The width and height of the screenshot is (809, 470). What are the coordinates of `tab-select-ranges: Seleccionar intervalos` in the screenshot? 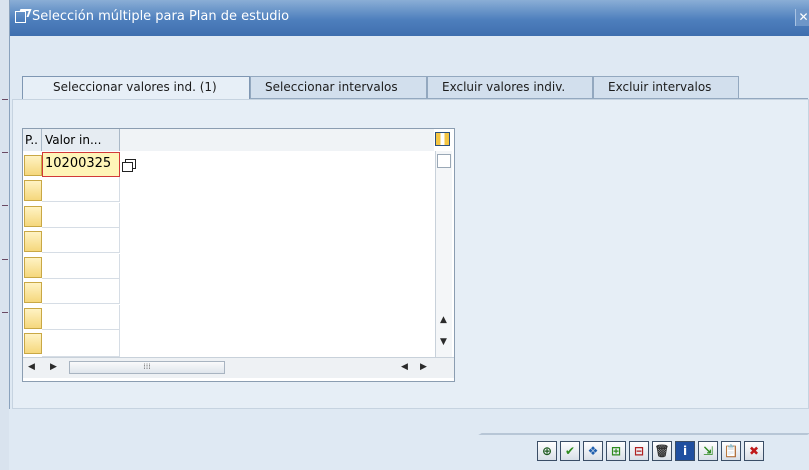 It's located at (338, 87).